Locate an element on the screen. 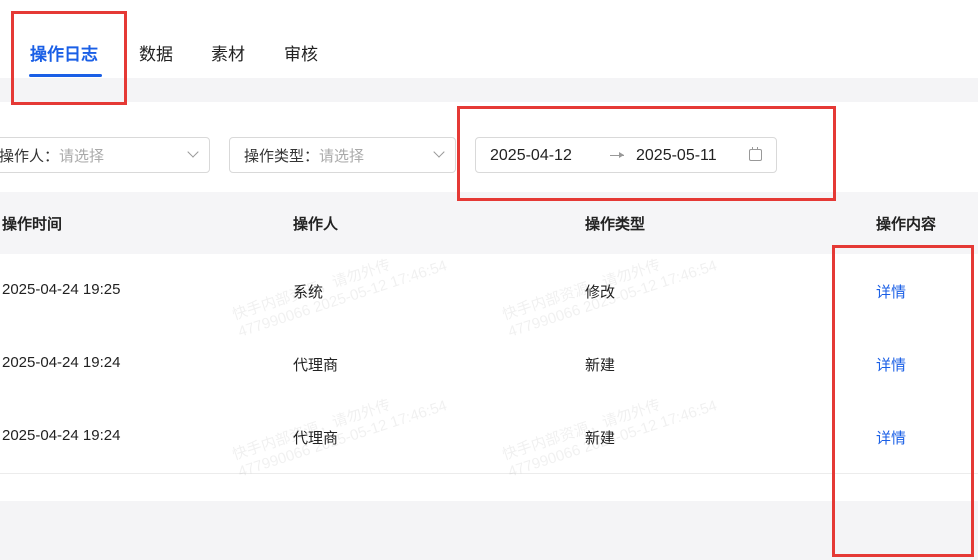 The image size is (978, 560). operation-type-select-placeholder: 请选择 is located at coordinates (342, 156).